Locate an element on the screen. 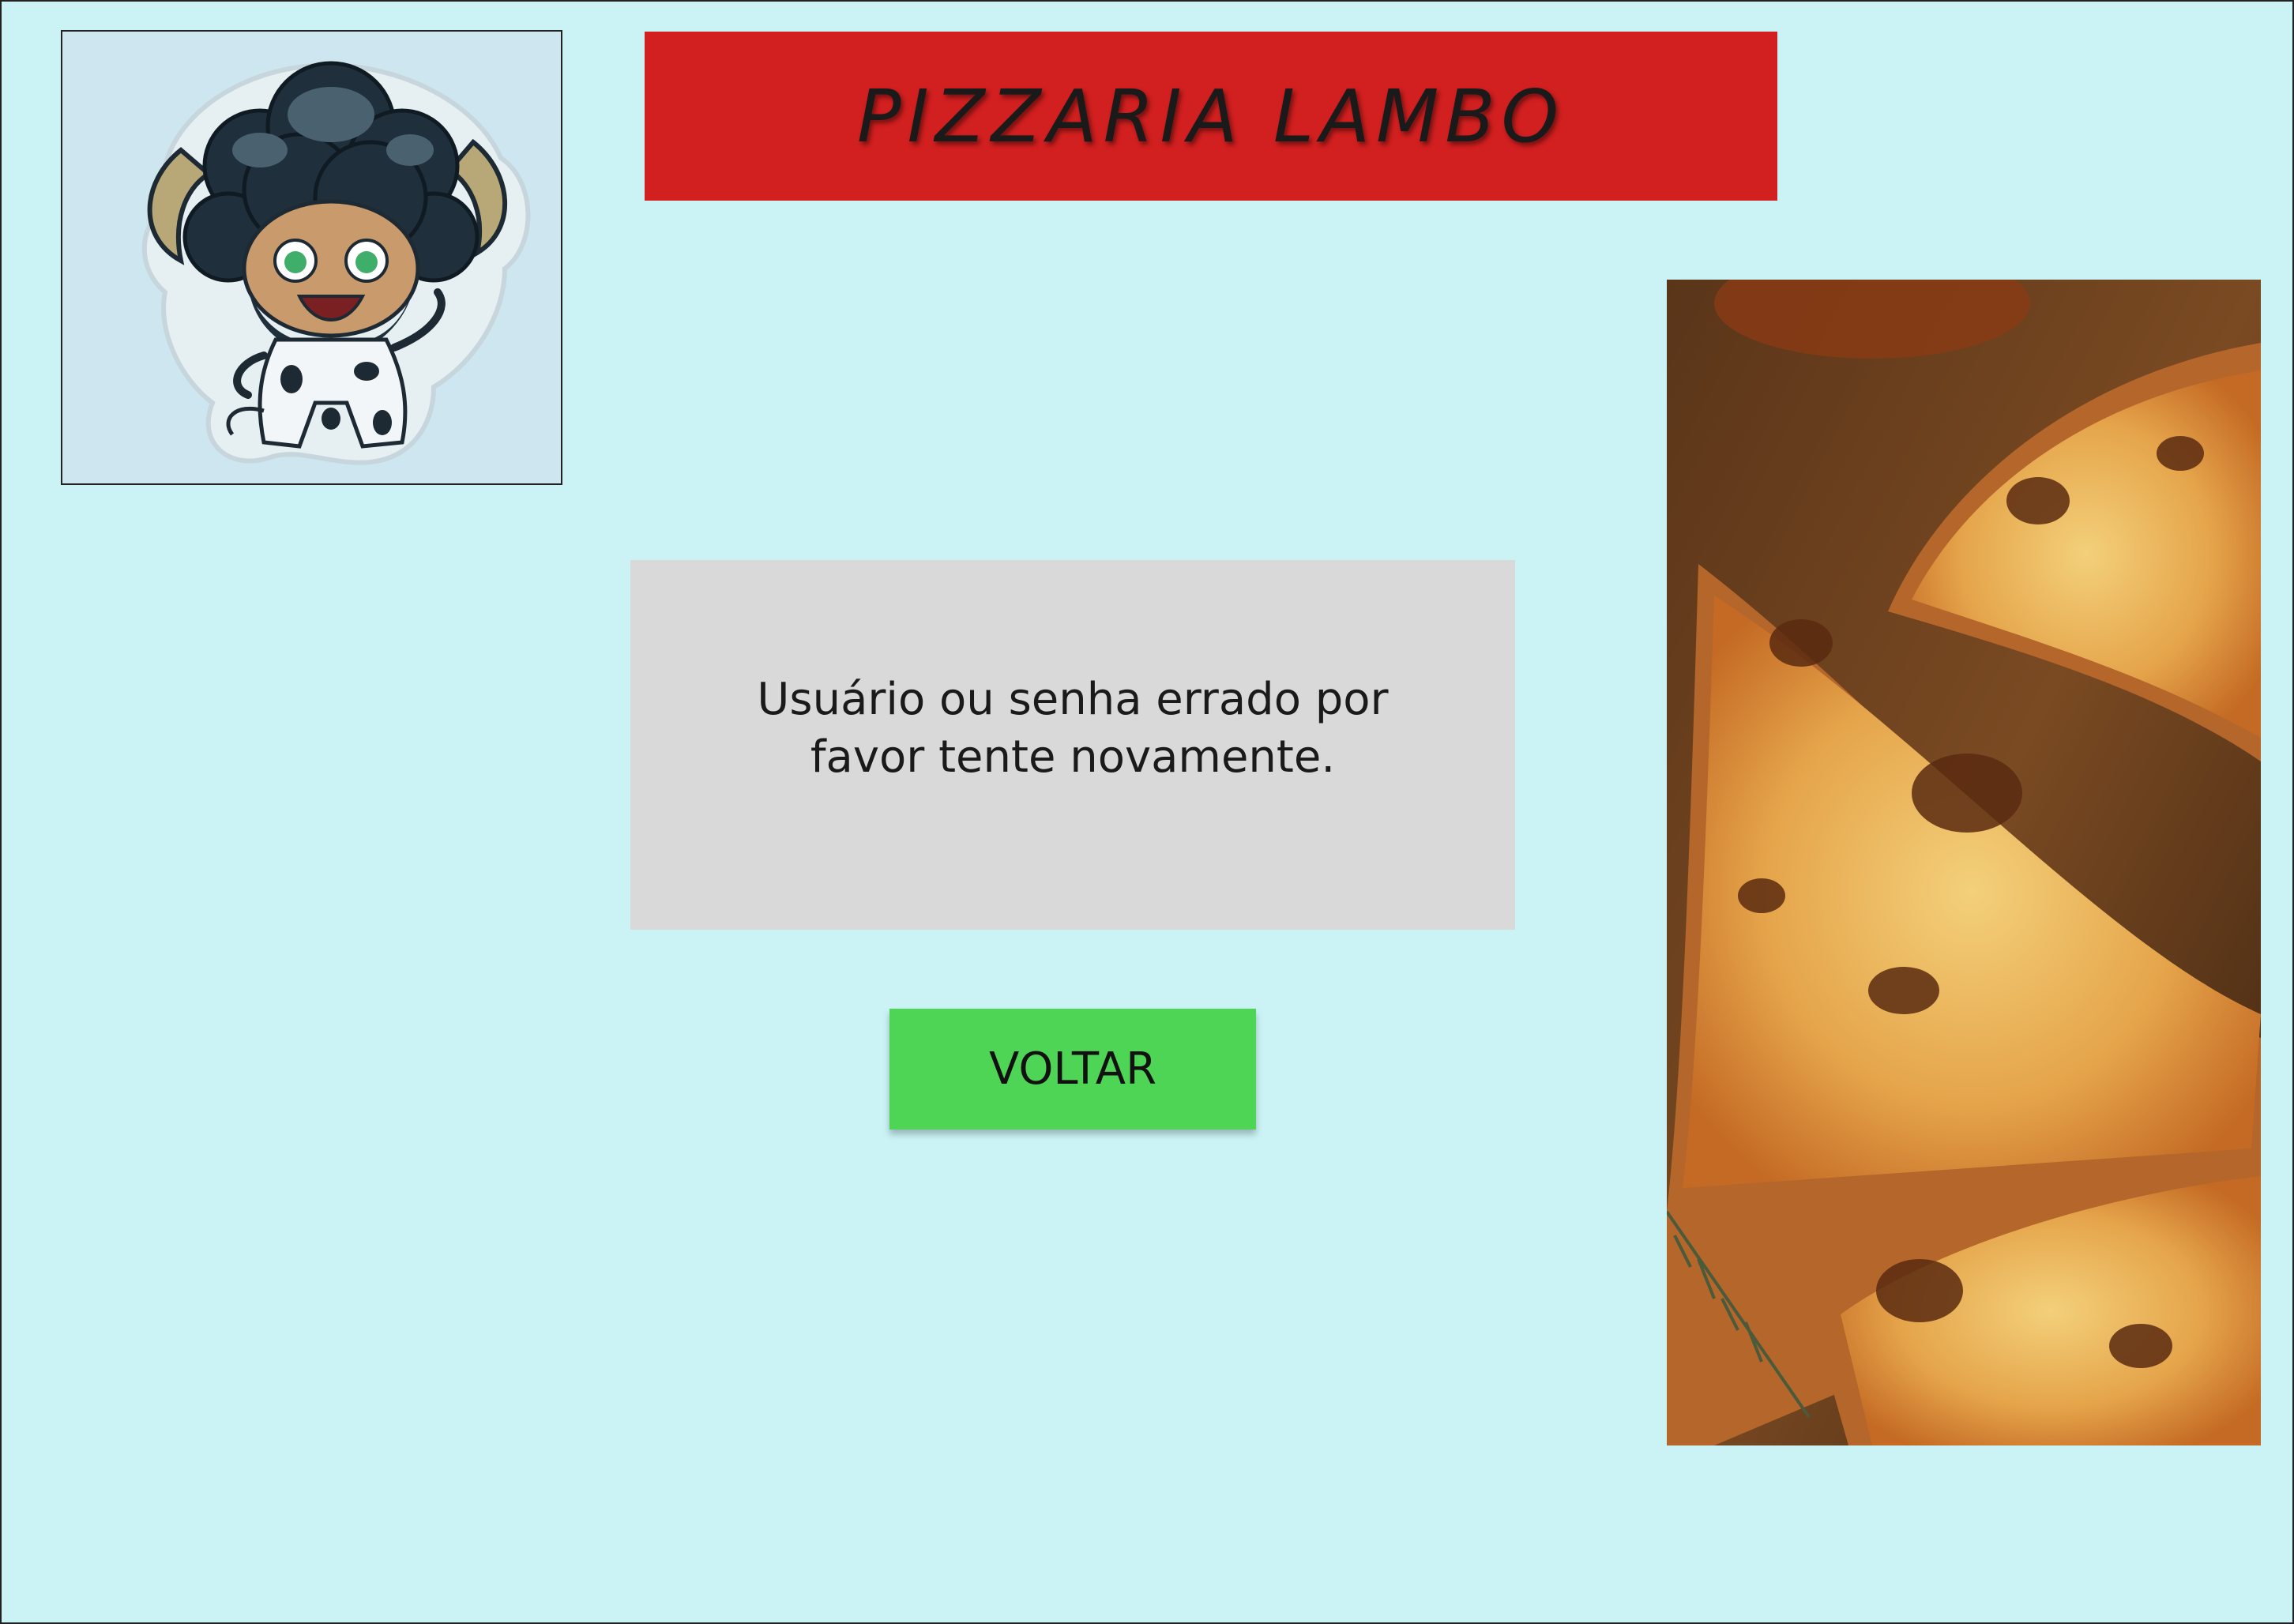  title-banner: PIZZARIA LAMBO is located at coordinates (1211, 116).